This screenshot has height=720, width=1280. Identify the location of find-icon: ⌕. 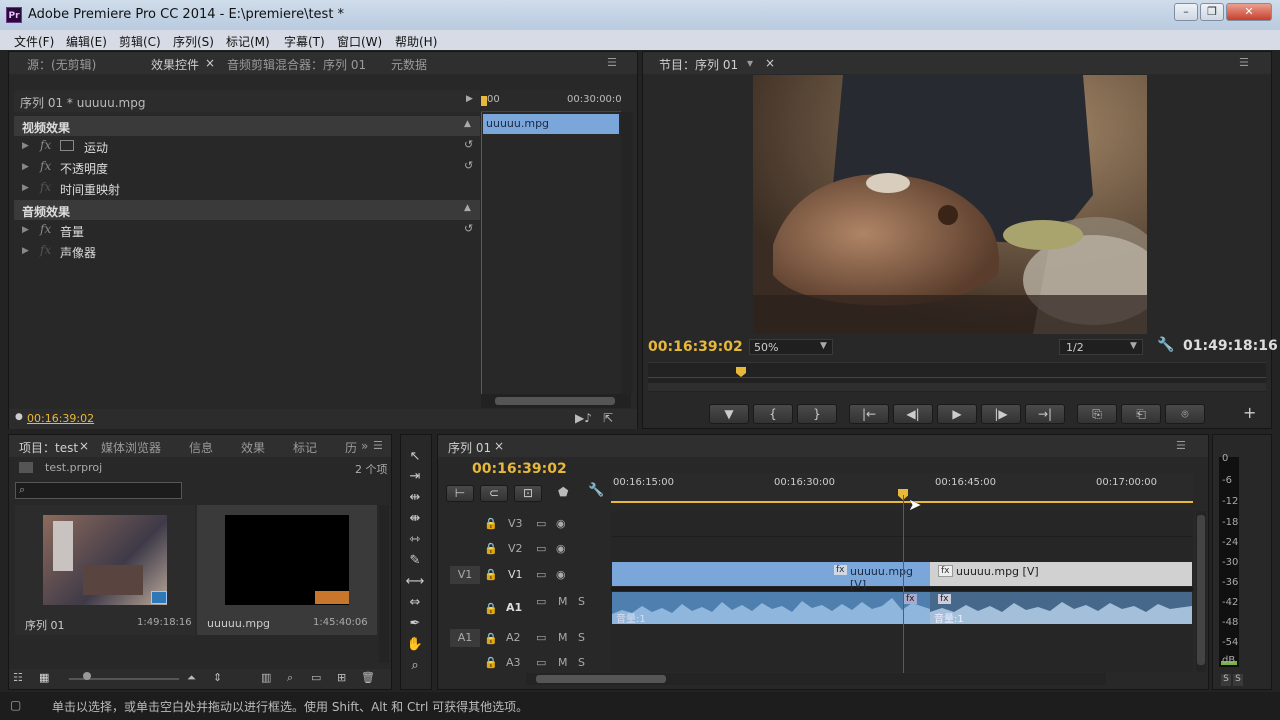
(290, 678).